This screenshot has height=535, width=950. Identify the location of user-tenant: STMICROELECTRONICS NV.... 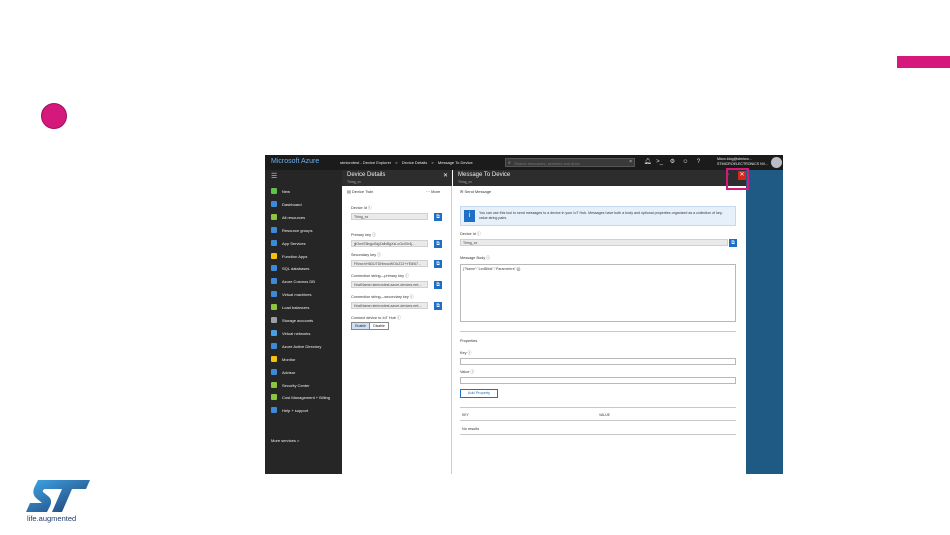
(742, 164).